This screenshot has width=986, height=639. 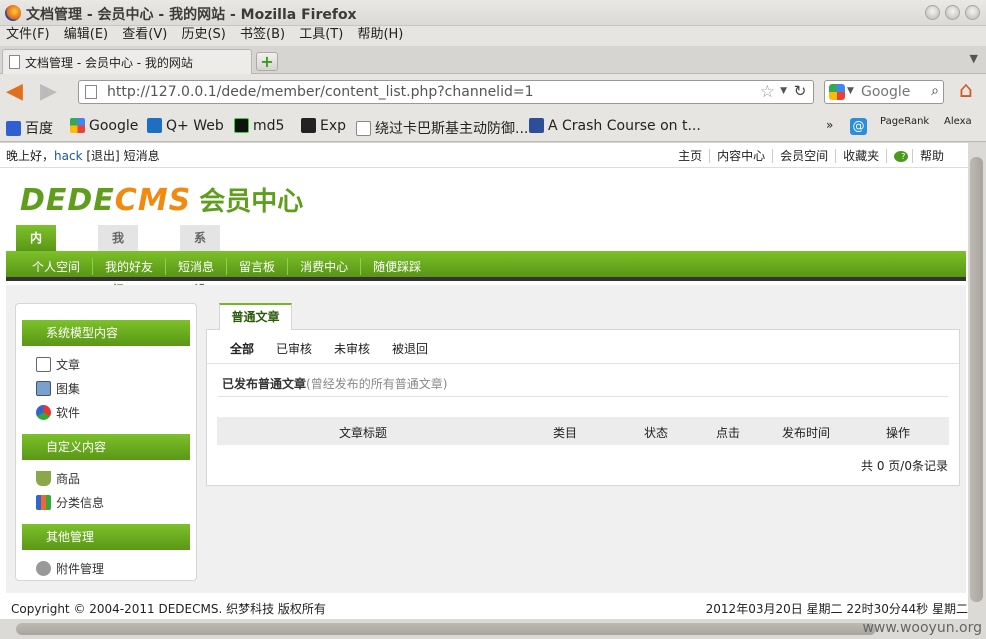 I want to click on sidebar-item-attachments: 附件管理, so click(x=70, y=568).